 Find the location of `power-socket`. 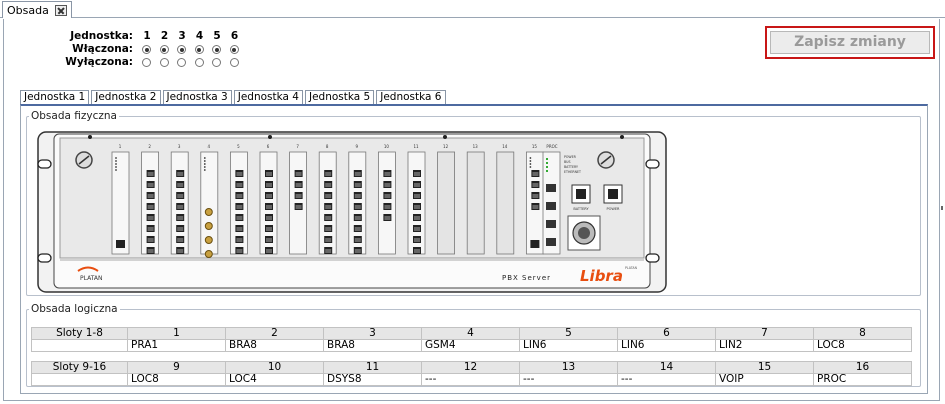

power-socket is located at coordinates (584, 233).